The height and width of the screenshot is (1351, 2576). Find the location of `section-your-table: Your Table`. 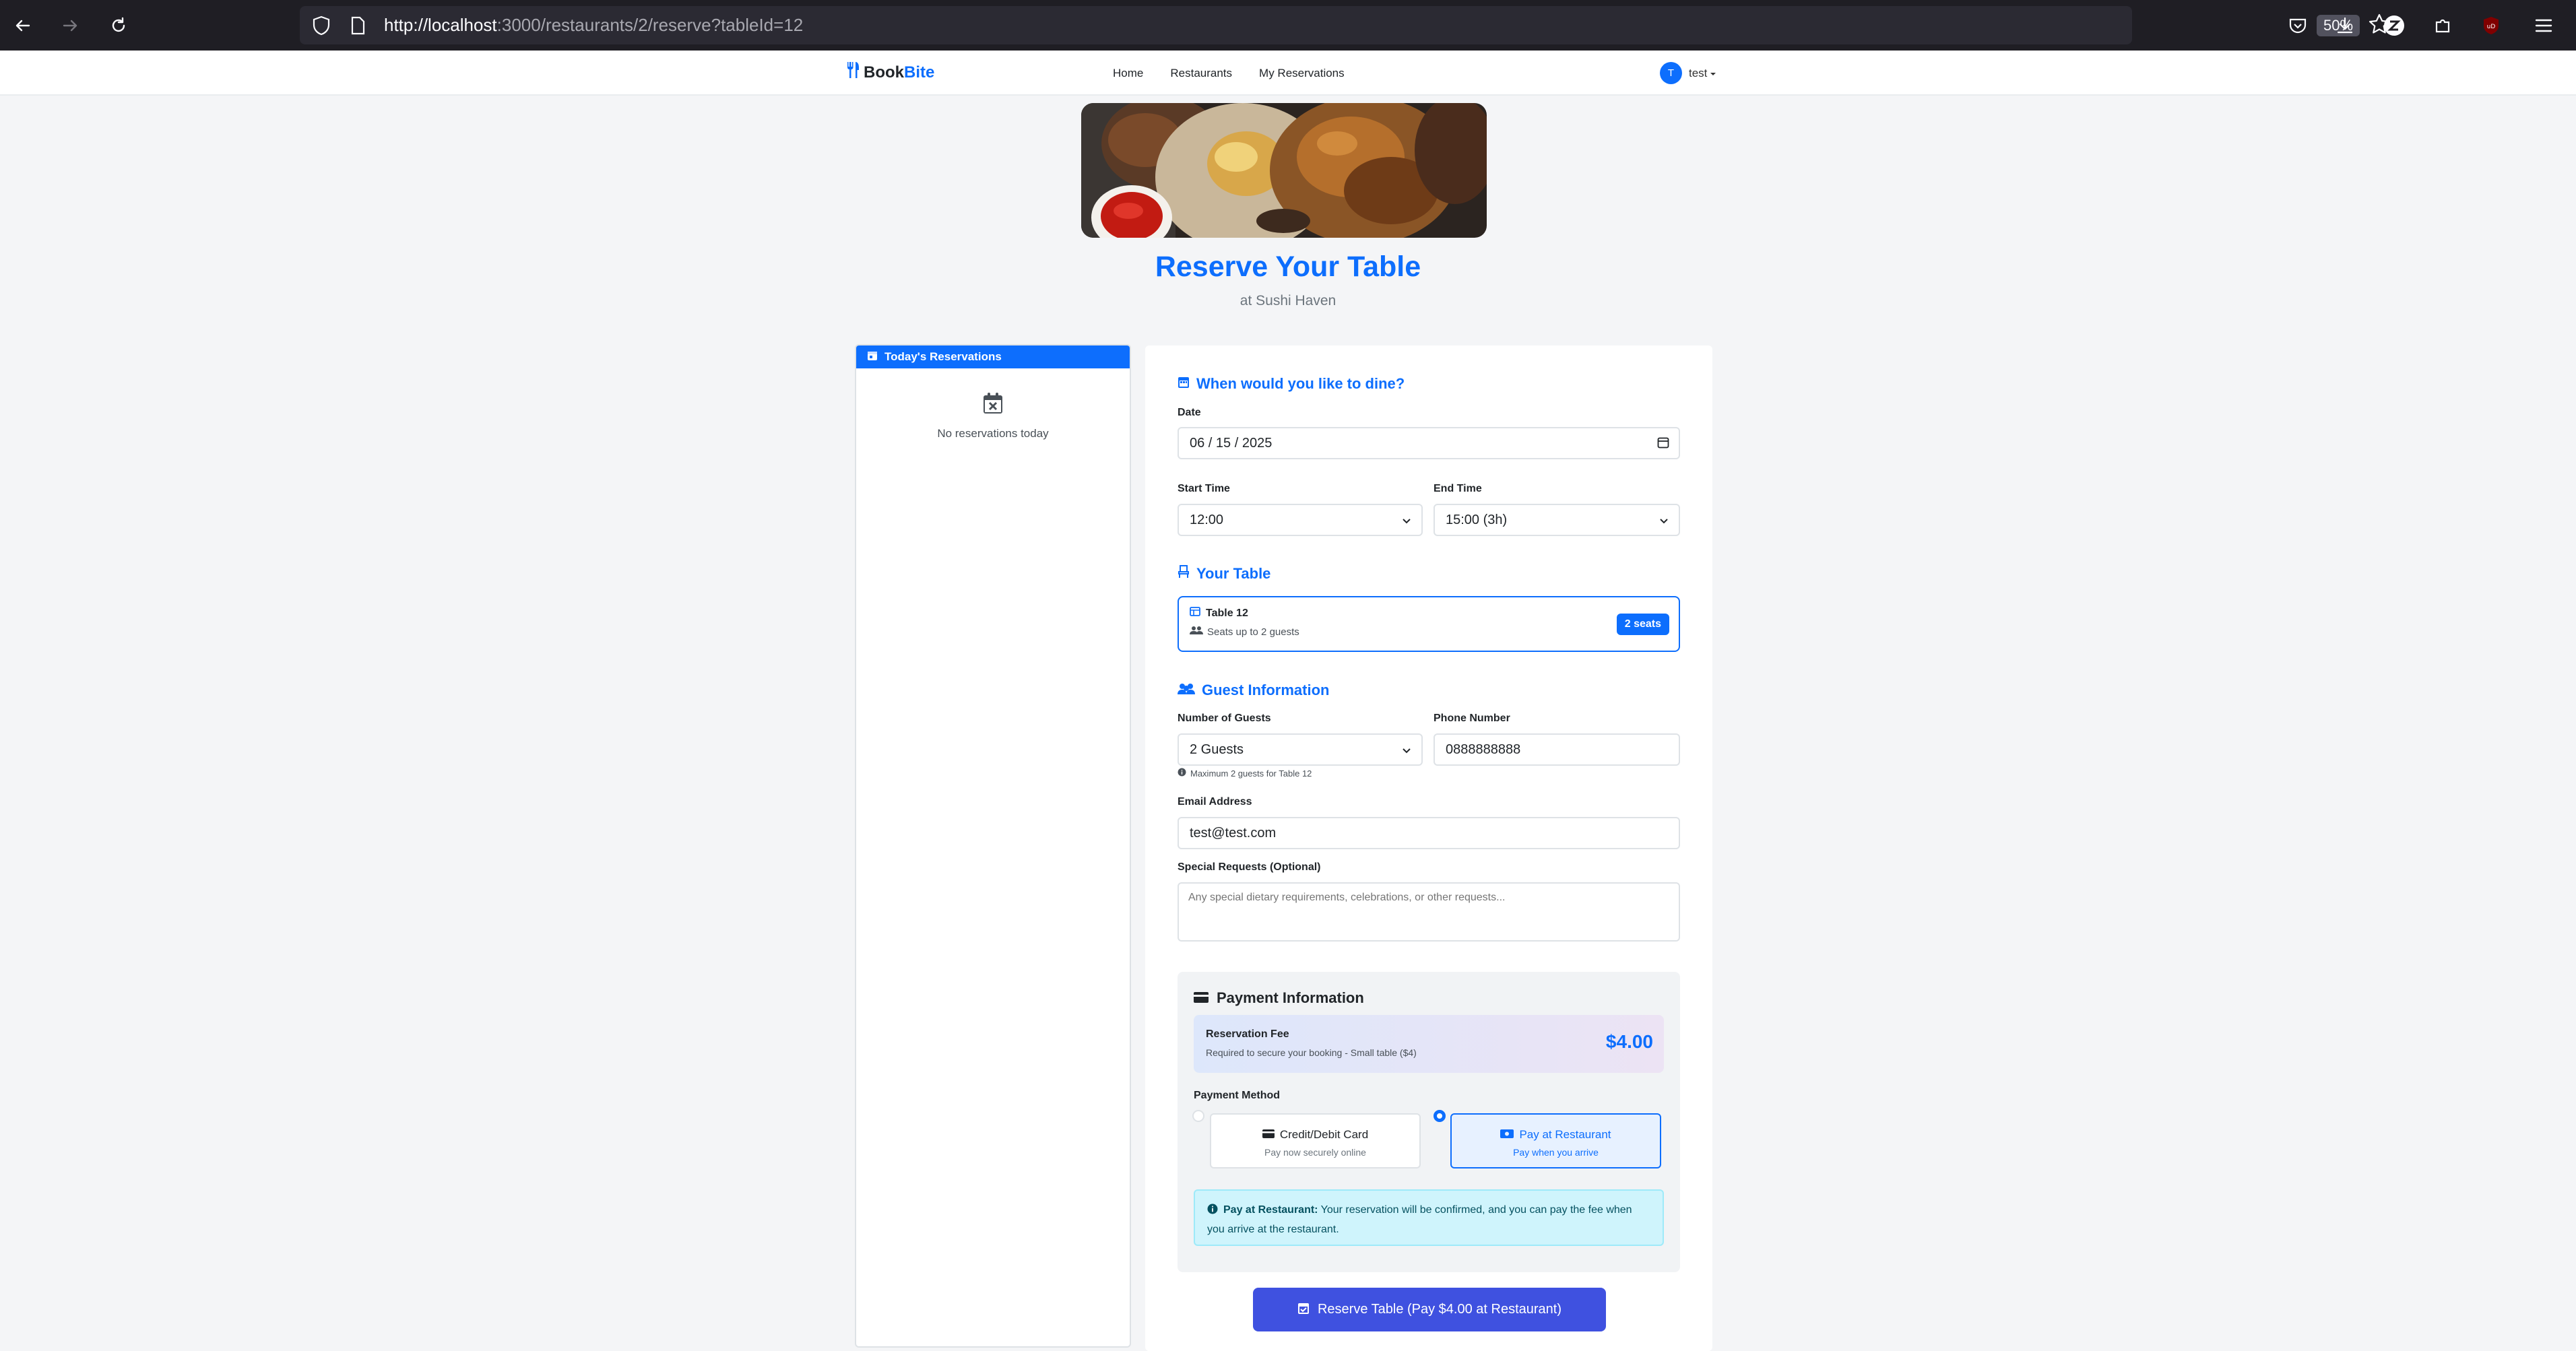

section-your-table: Your Table is located at coordinates (1224, 574).